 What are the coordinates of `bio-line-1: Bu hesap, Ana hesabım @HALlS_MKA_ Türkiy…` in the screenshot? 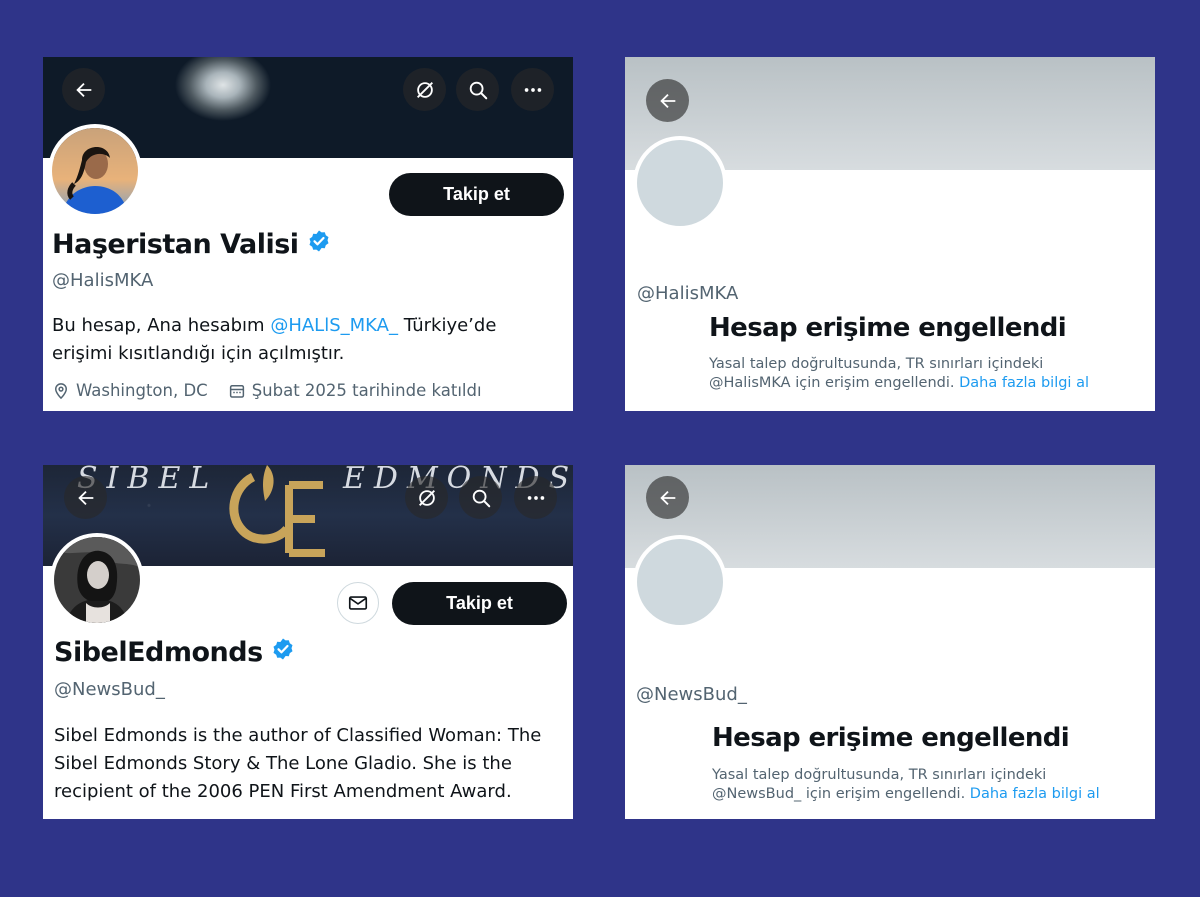 It's located at (274, 326).